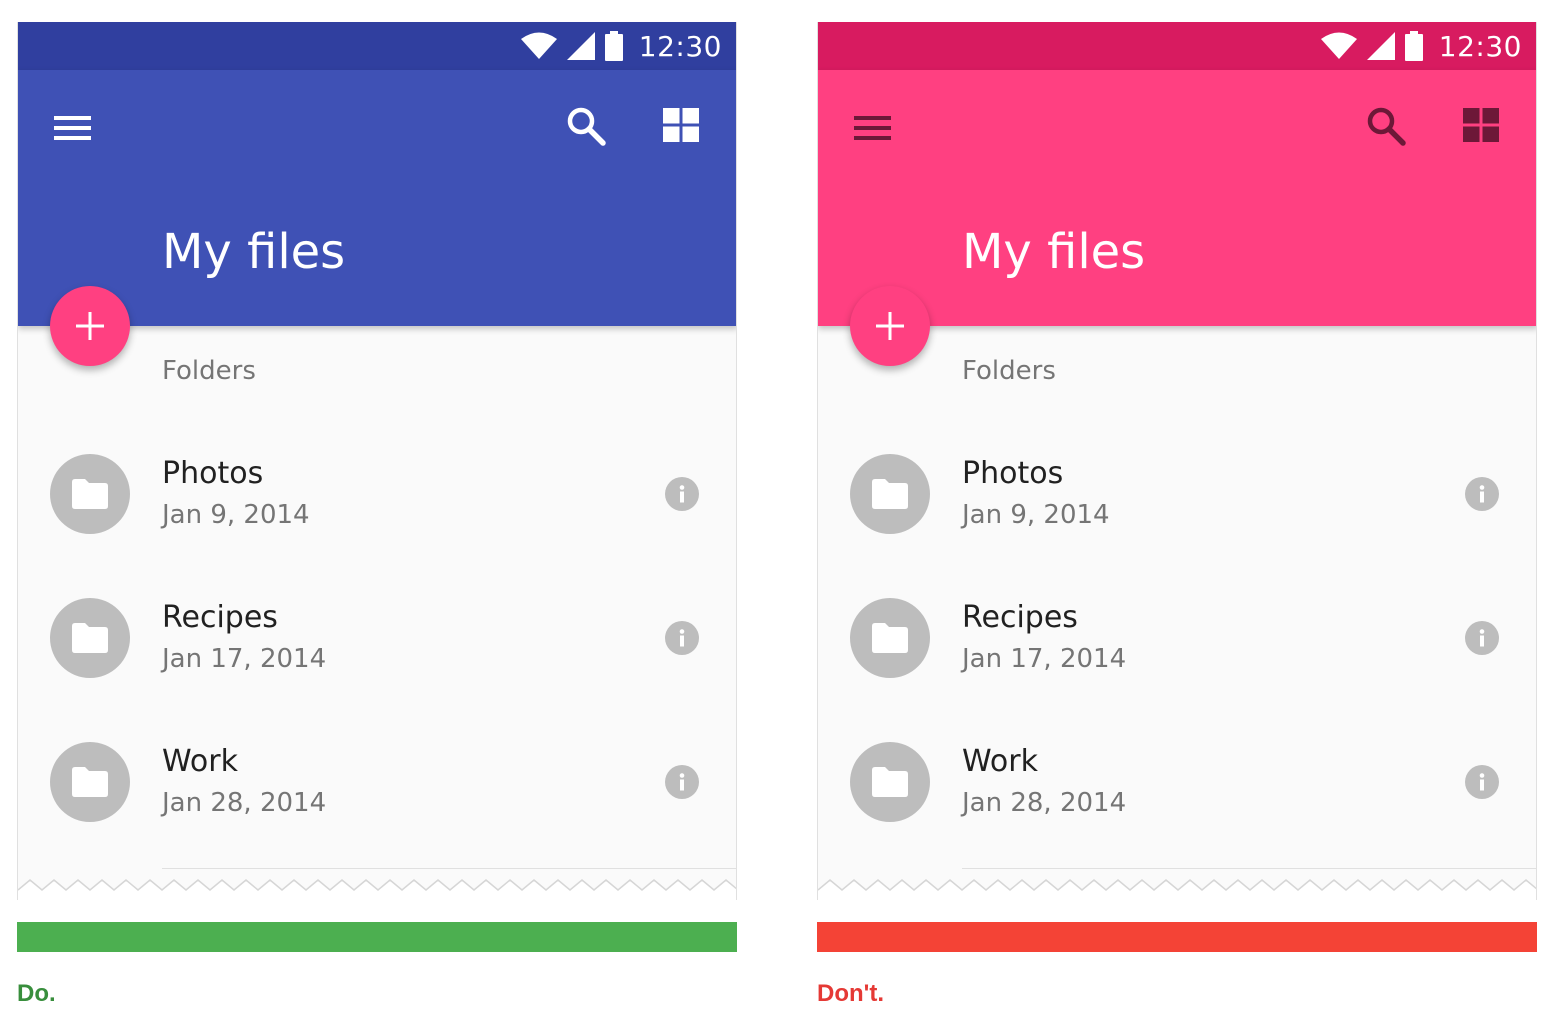  What do you see at coordinates (851, 993) in the screenshot?
I see `verdict-caption: Don't.` at bounding box center [851, 993].